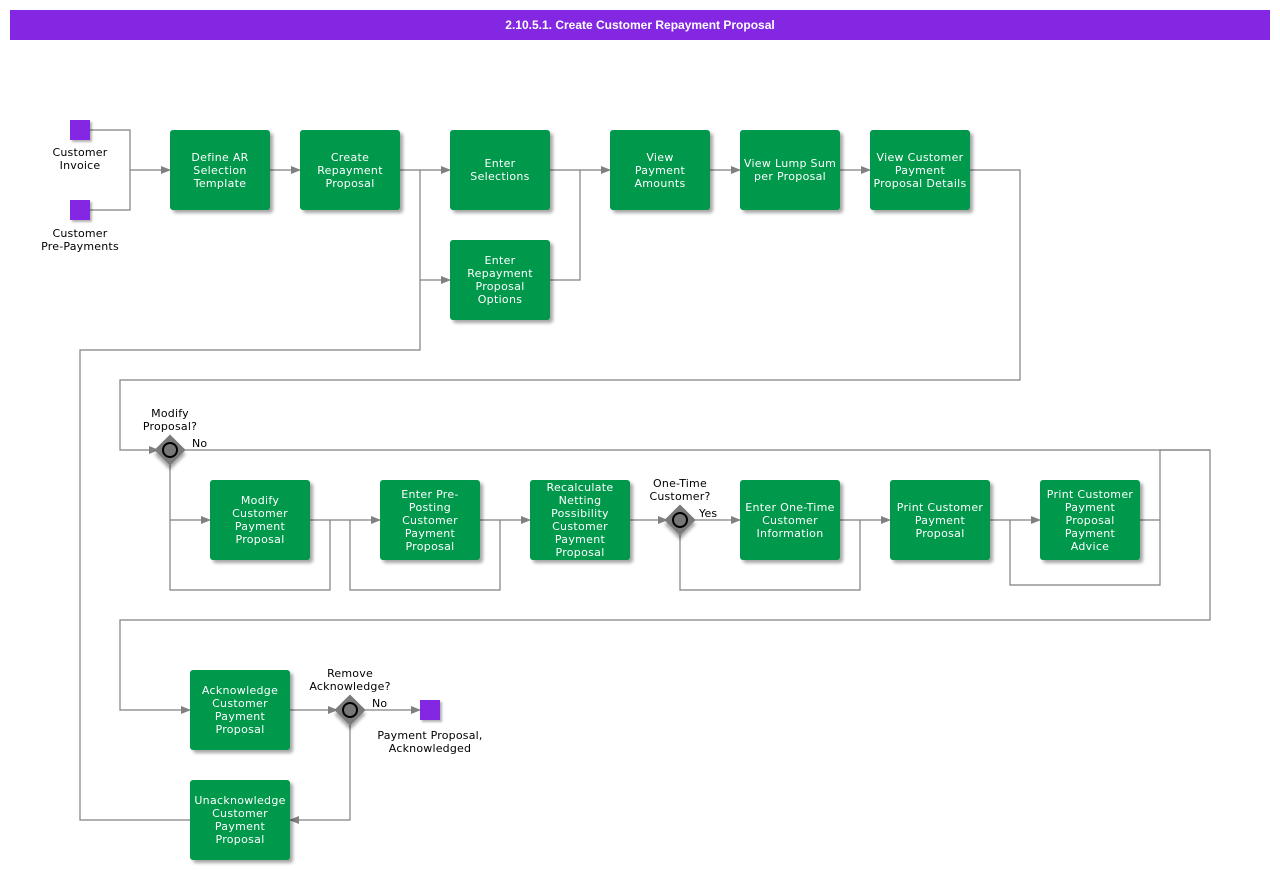 Image resolution: width=1280 pixels, height=870 pixels. What do you see at coordinates (708, 513) in the screenshot?
I see `branch-label-yes: Yes` at bounding box center [708, 513].